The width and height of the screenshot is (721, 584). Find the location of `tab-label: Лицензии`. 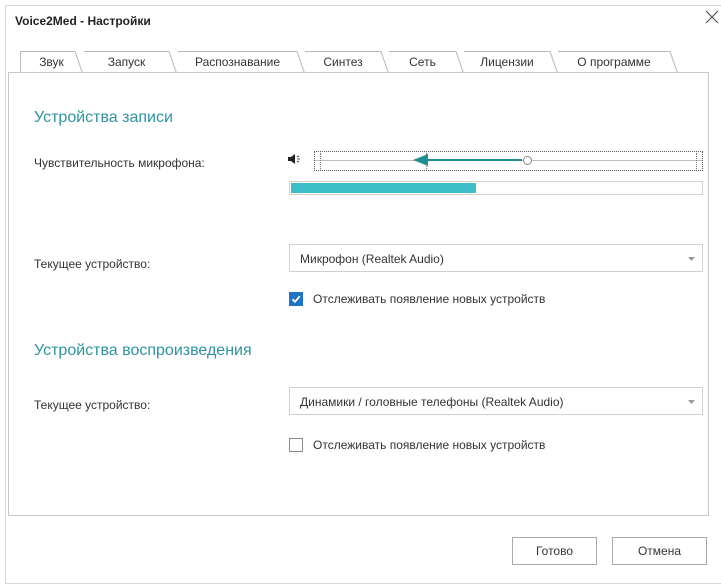

tab-label: Лицензии is located at coordinates (507, 62).